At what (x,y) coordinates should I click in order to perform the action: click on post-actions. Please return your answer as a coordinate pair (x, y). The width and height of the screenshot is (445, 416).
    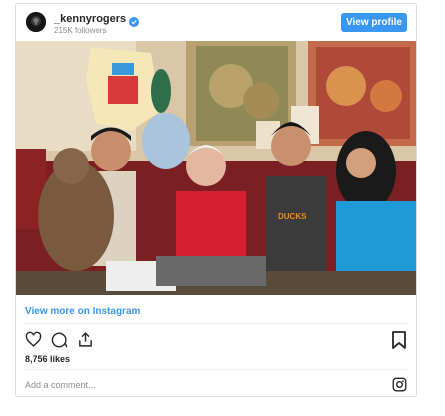
    Looking at the image, I should click on (59, 340).